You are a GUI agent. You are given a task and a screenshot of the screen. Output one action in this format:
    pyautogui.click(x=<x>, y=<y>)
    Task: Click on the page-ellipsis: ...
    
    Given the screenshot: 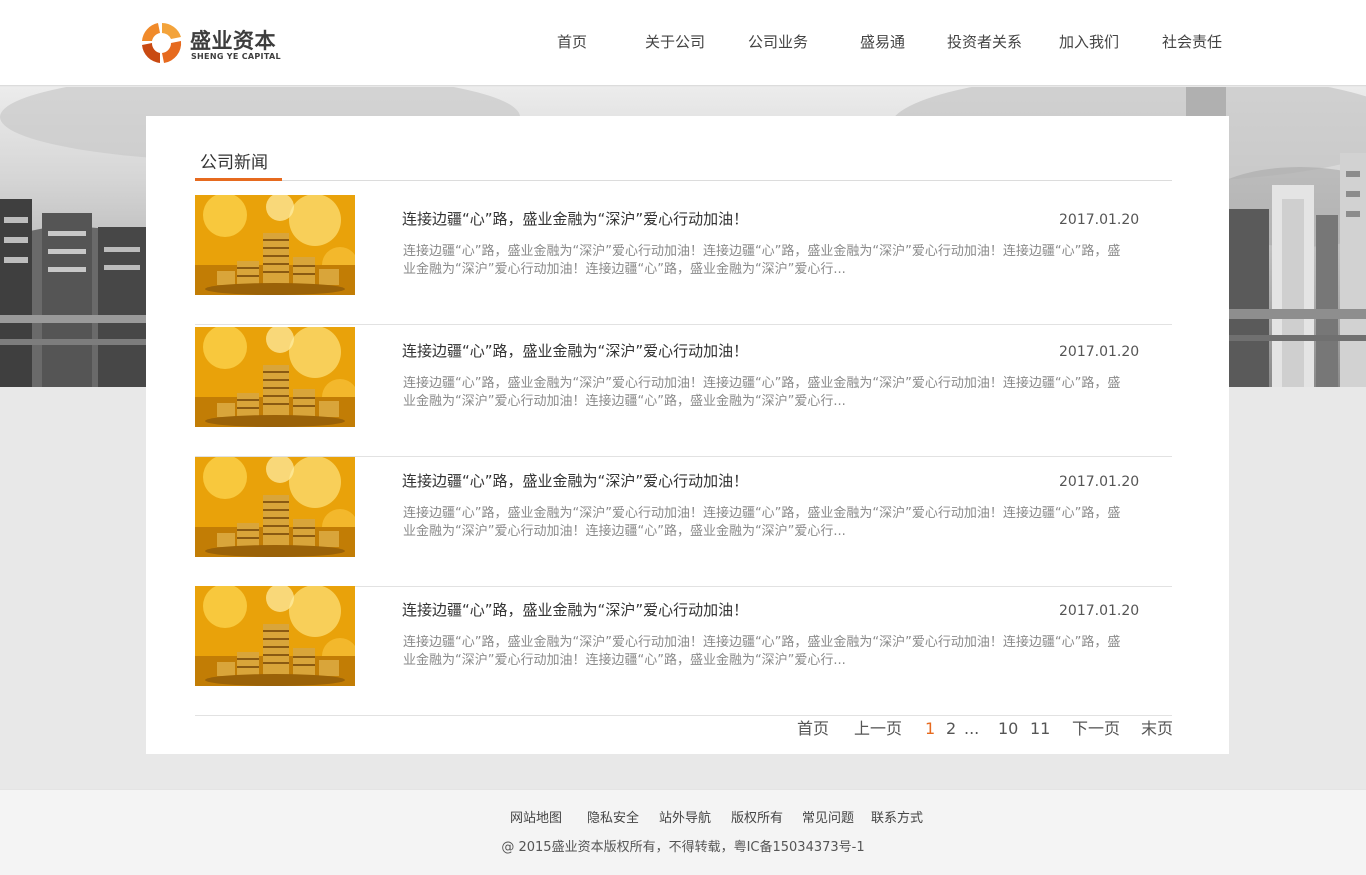 What is the action you would take?
    pyautogui.click(x=972, y=728)
    